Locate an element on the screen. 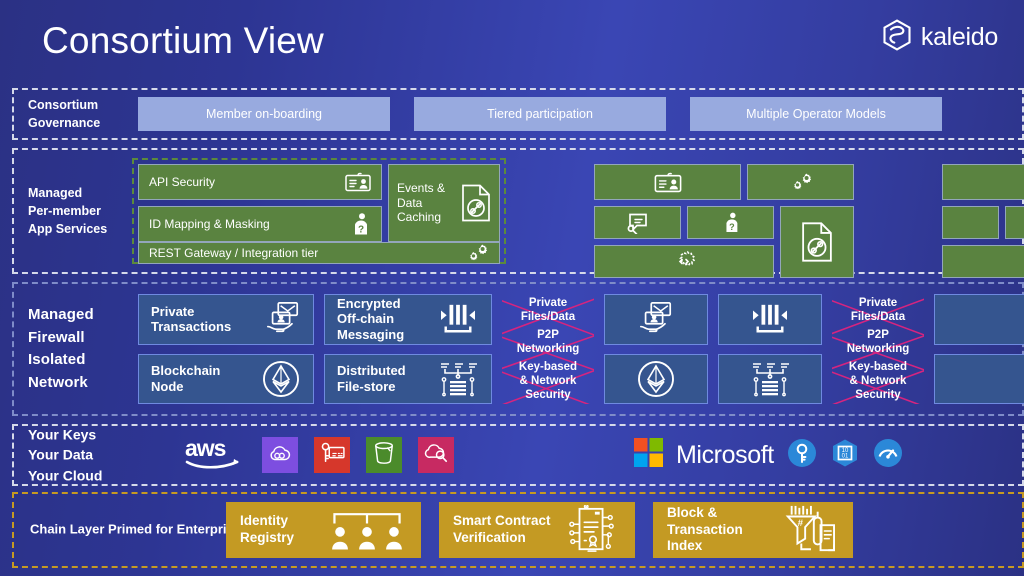  cloud-search-icon is located at coordinates (436, 455).